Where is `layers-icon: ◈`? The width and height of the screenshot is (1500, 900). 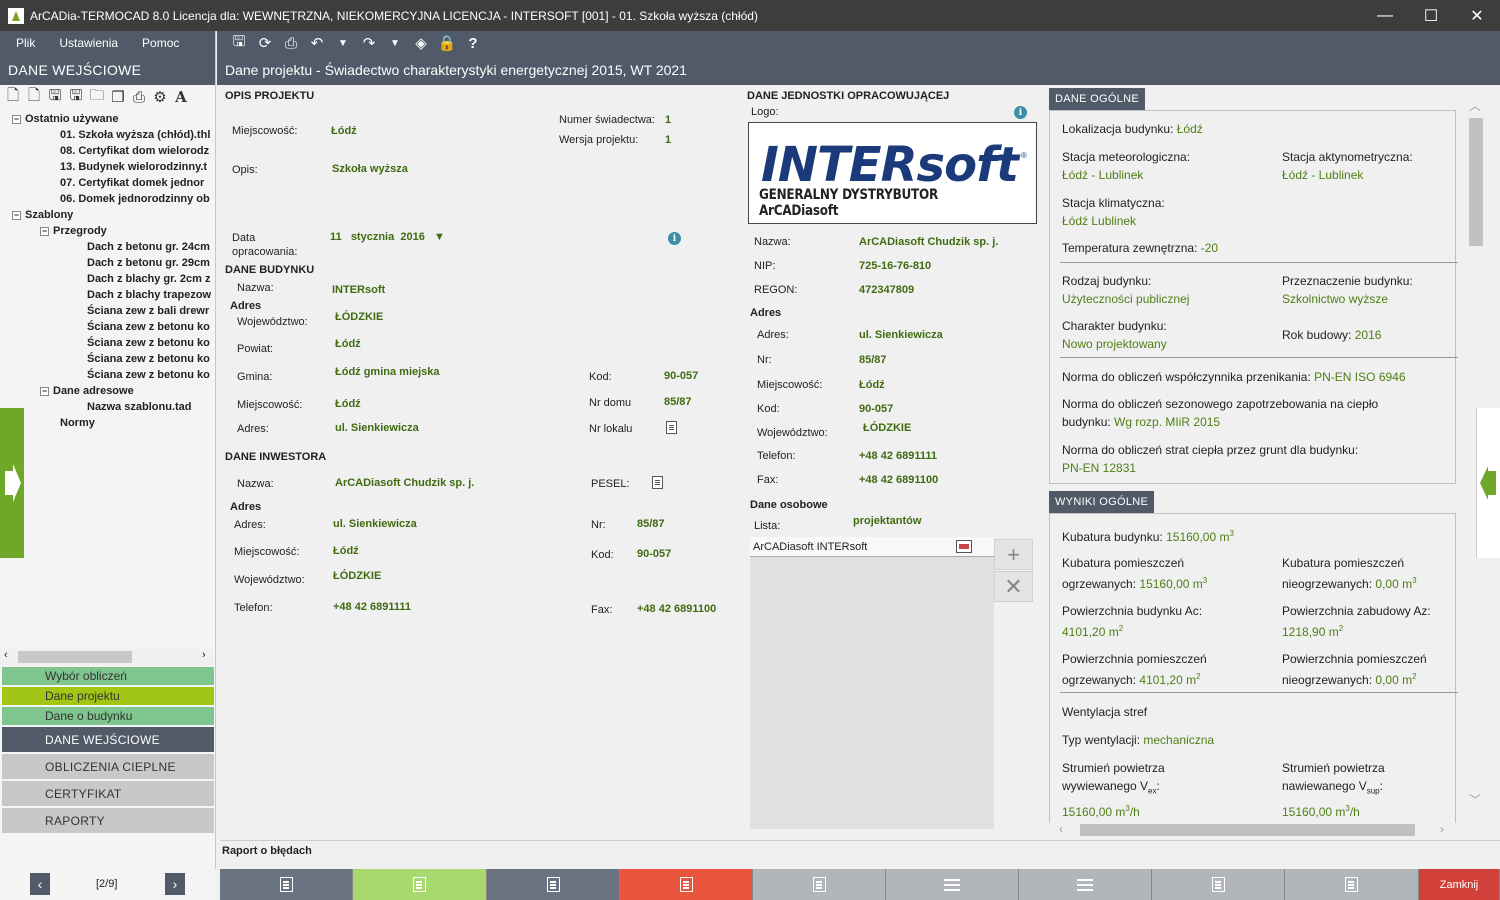 layers-icon: ◈ is located at coordinates (421, 43).